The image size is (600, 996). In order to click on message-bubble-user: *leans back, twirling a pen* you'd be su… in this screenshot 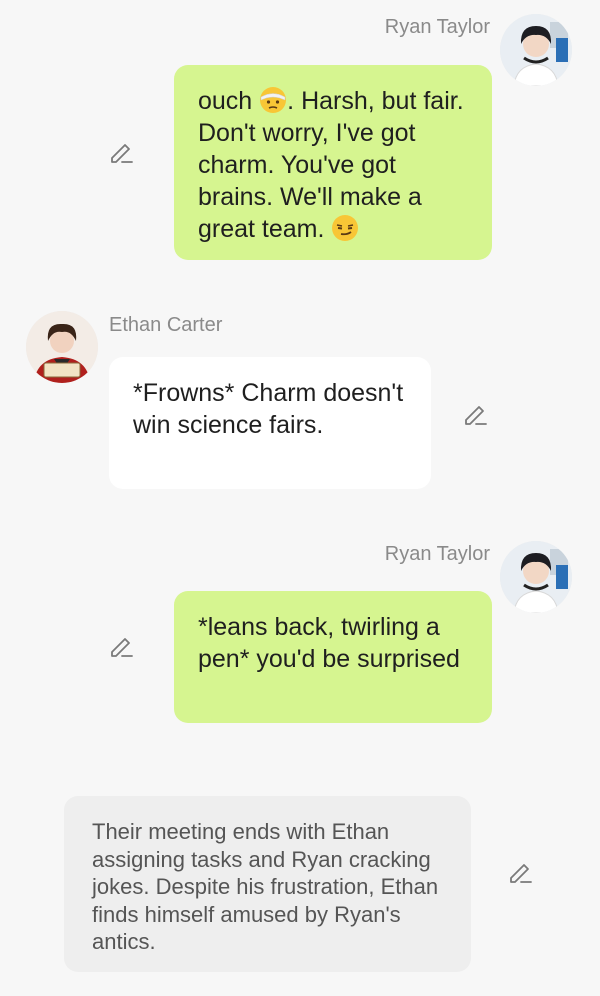, I will do `click(333, 657)`.